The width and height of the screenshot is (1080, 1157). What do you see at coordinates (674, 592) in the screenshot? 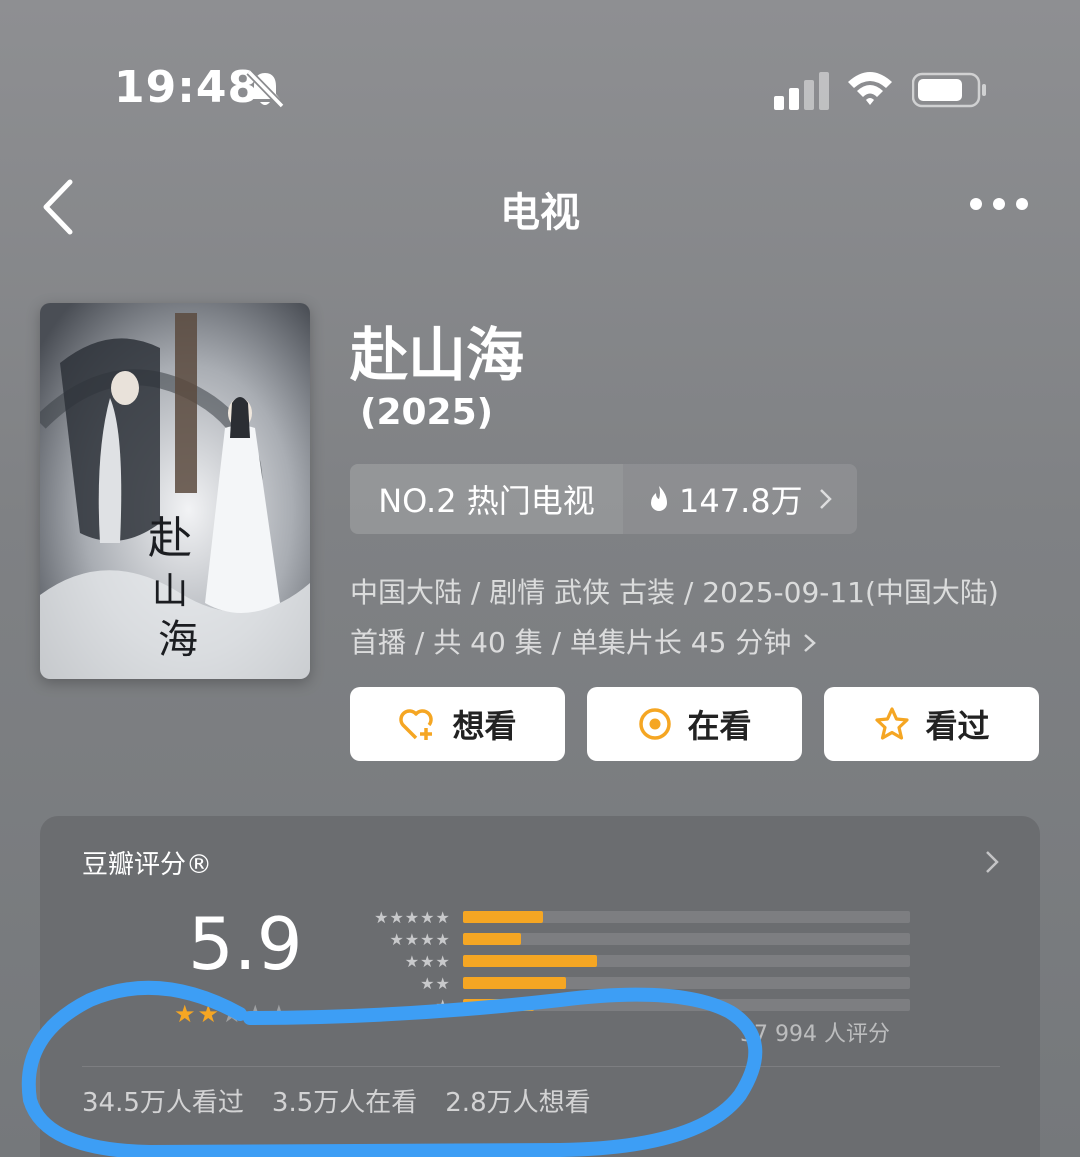
I see `meta-line-1: 中国大陆 / 剧情 武侠 古装 / 2025-09-11(中国大陆)` at bounding box center [674, 592].